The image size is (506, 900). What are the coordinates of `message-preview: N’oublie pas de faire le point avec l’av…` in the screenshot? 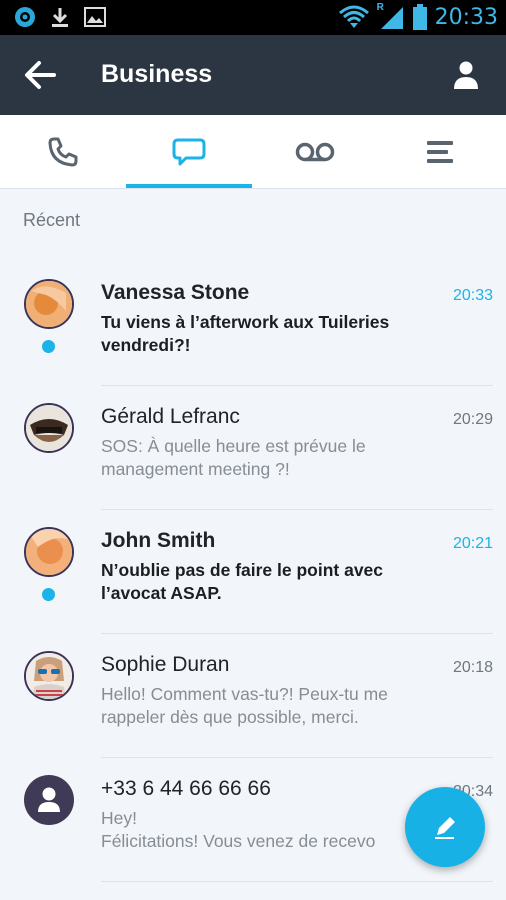 It's located at (242, 581).